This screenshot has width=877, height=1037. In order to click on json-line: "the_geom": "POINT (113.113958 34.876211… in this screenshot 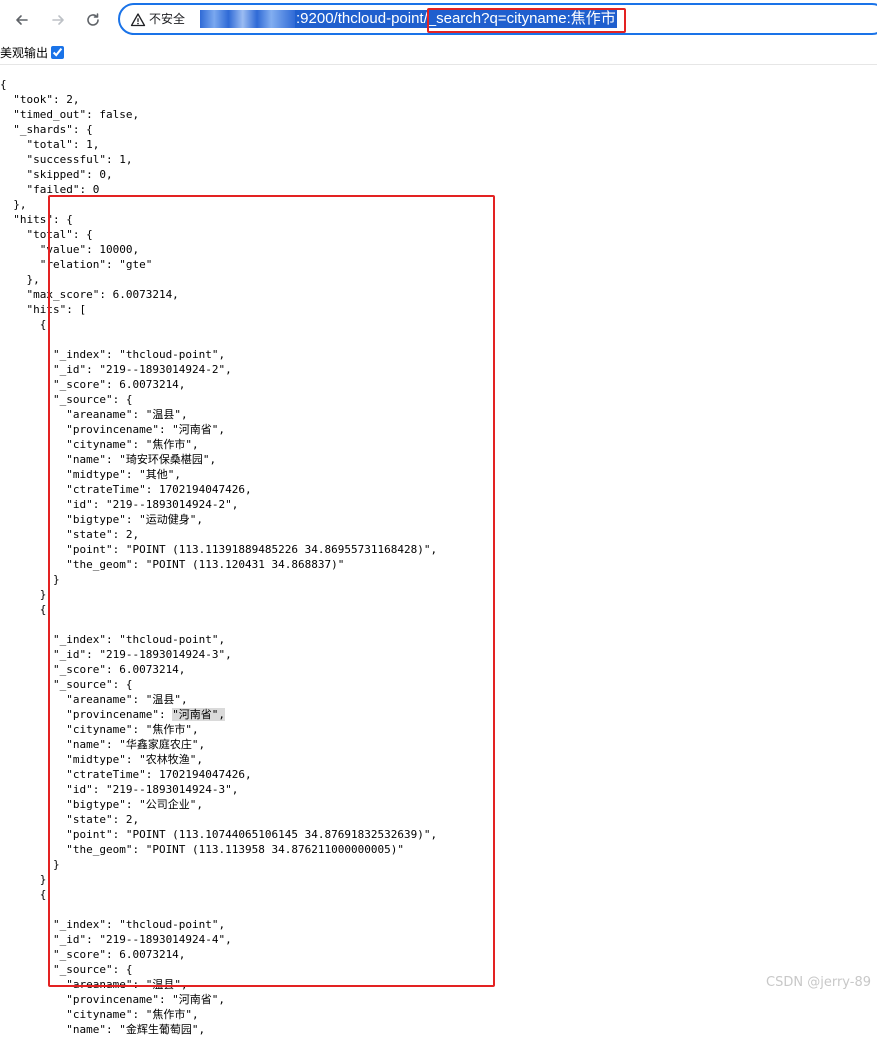, I will do `click(202, 849)`.